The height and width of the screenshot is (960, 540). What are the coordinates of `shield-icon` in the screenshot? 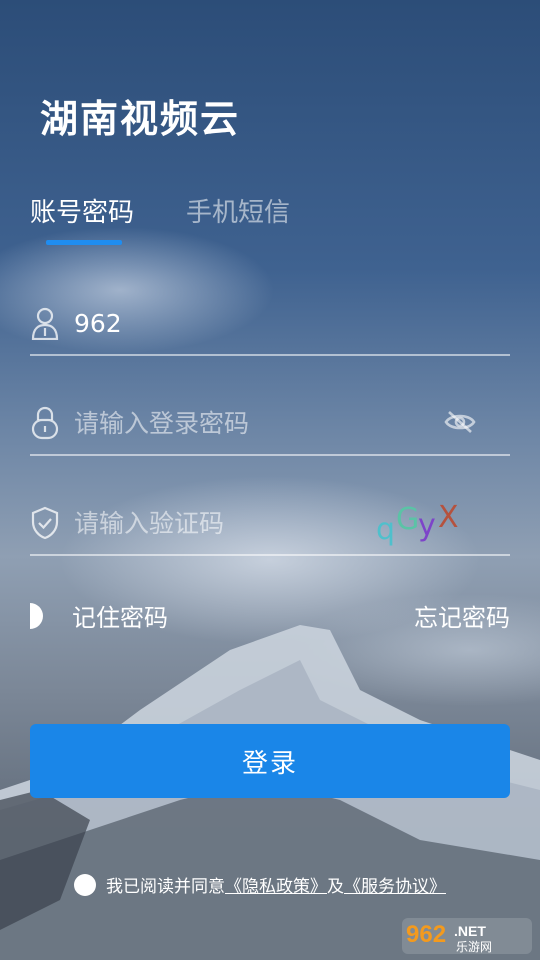 It's located at (45, 523).